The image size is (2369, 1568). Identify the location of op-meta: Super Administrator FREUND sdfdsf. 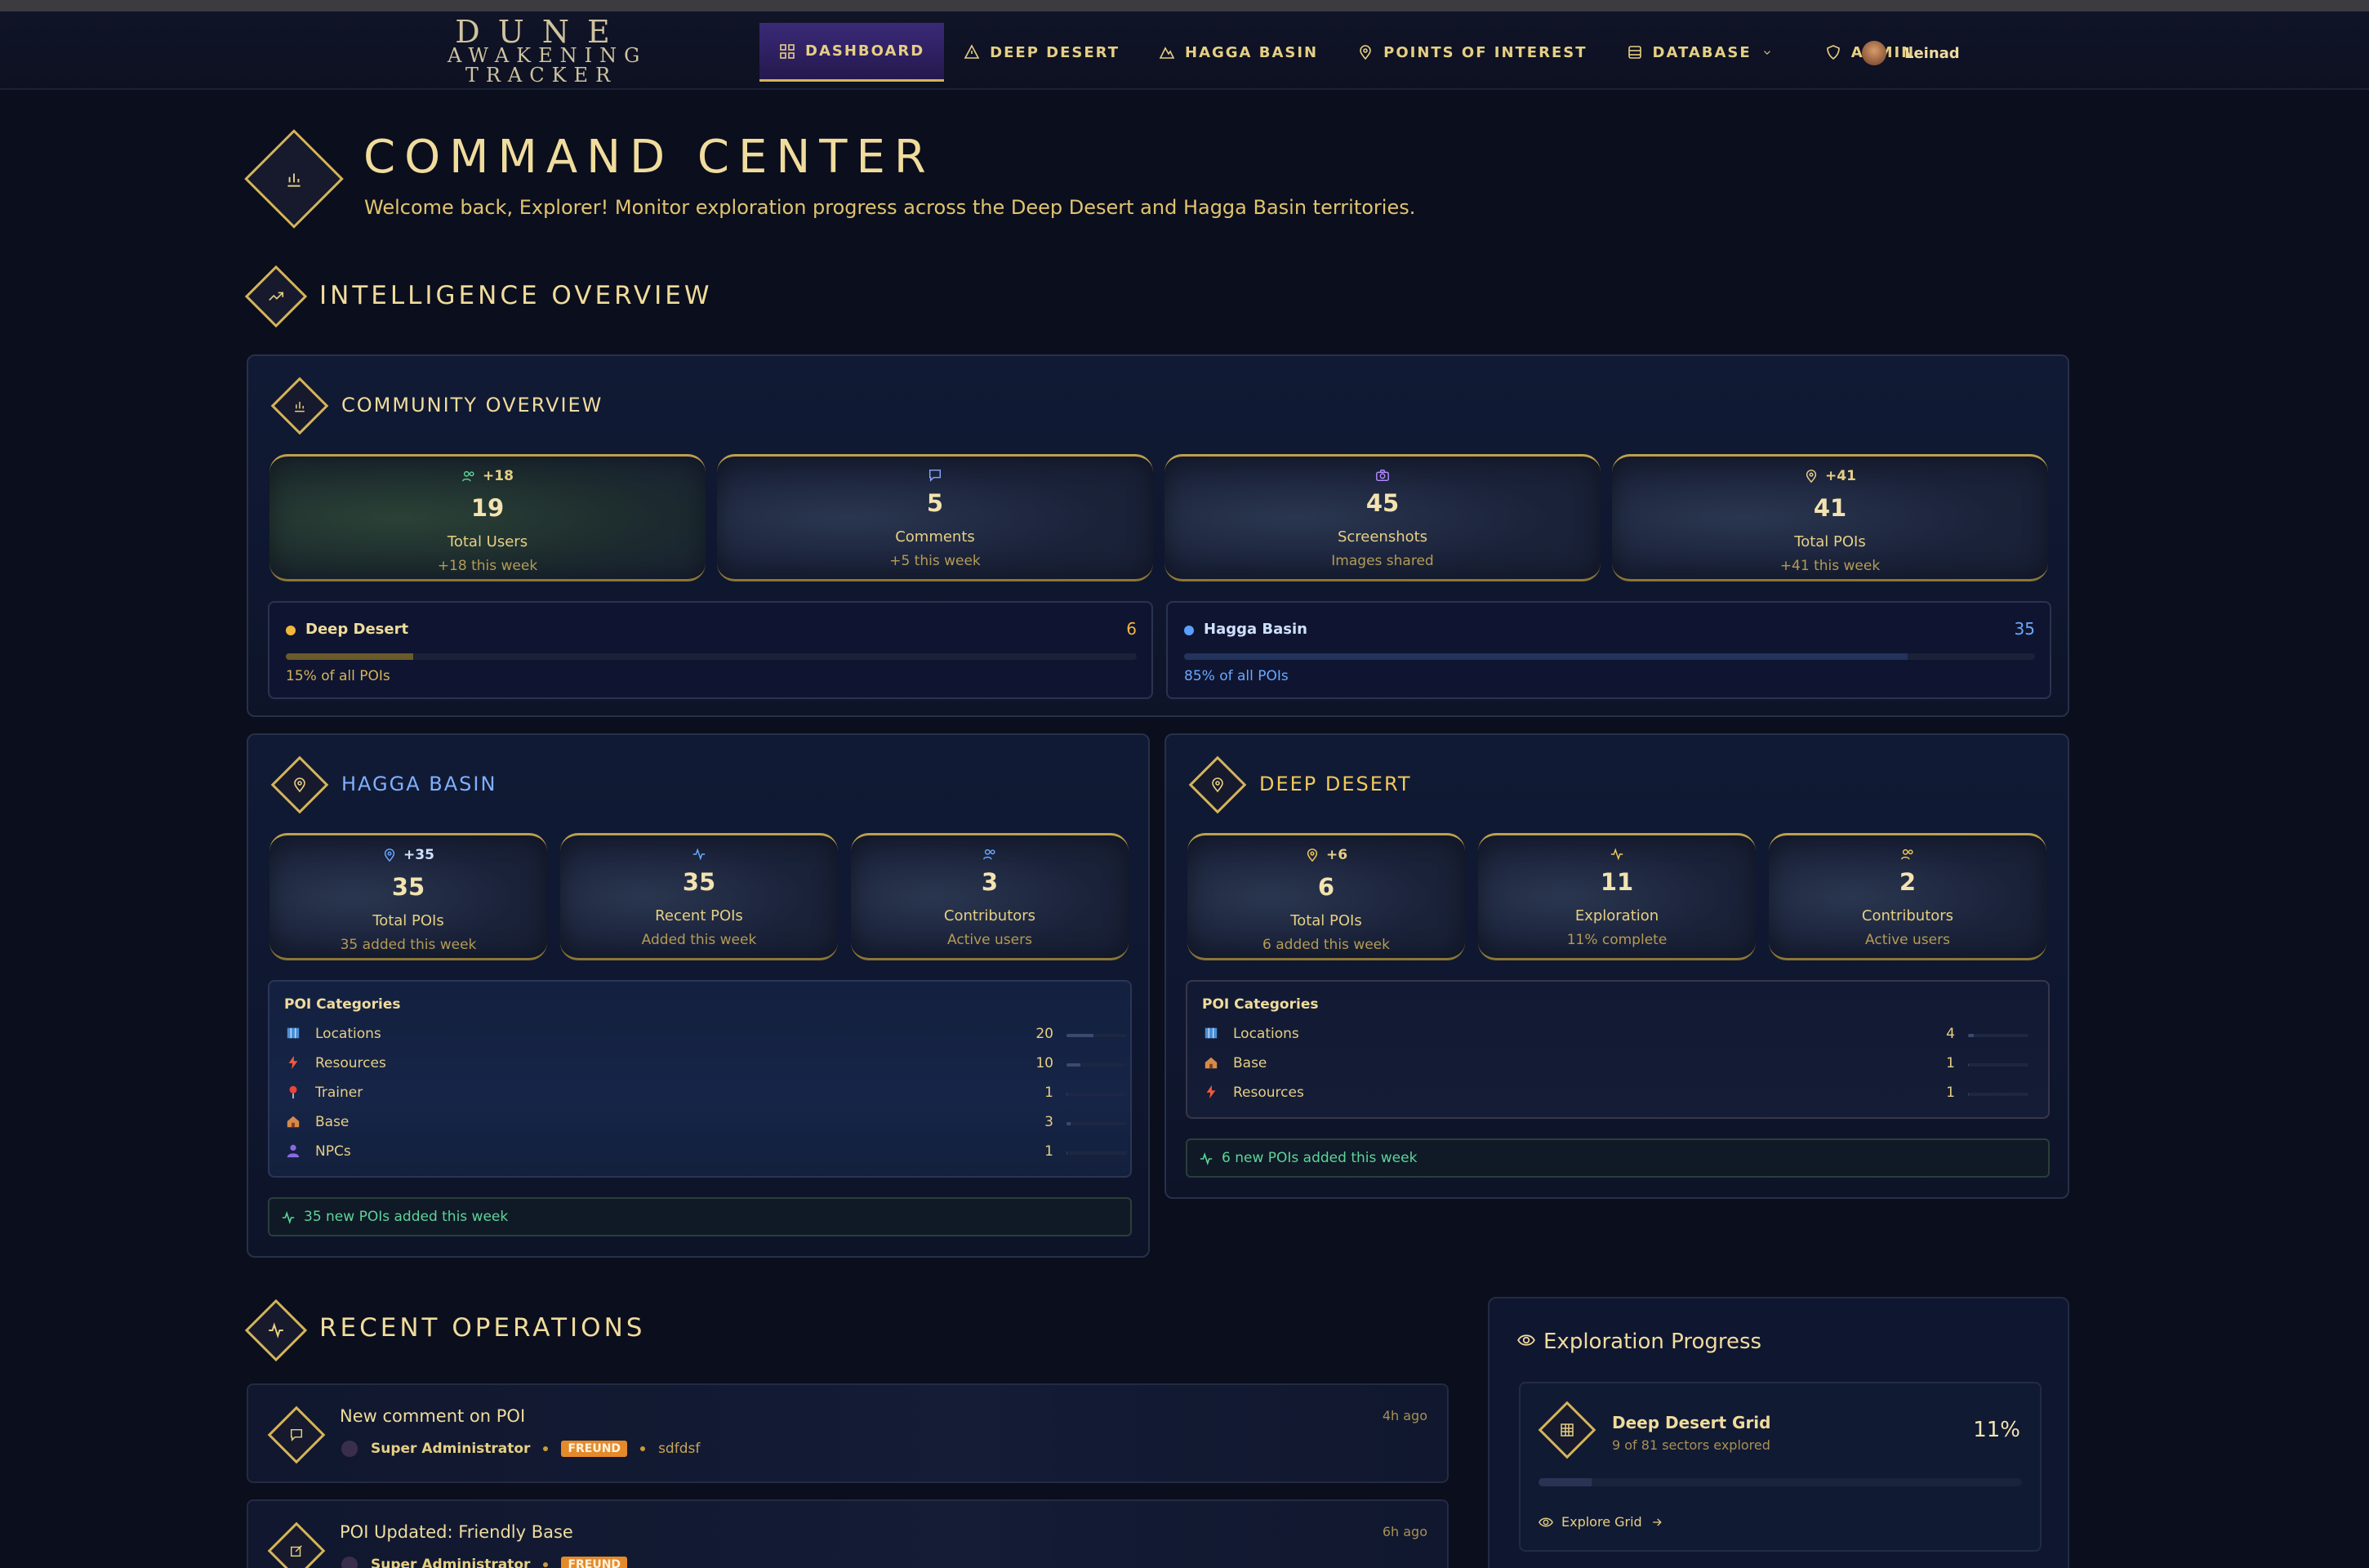
(520, 1449).